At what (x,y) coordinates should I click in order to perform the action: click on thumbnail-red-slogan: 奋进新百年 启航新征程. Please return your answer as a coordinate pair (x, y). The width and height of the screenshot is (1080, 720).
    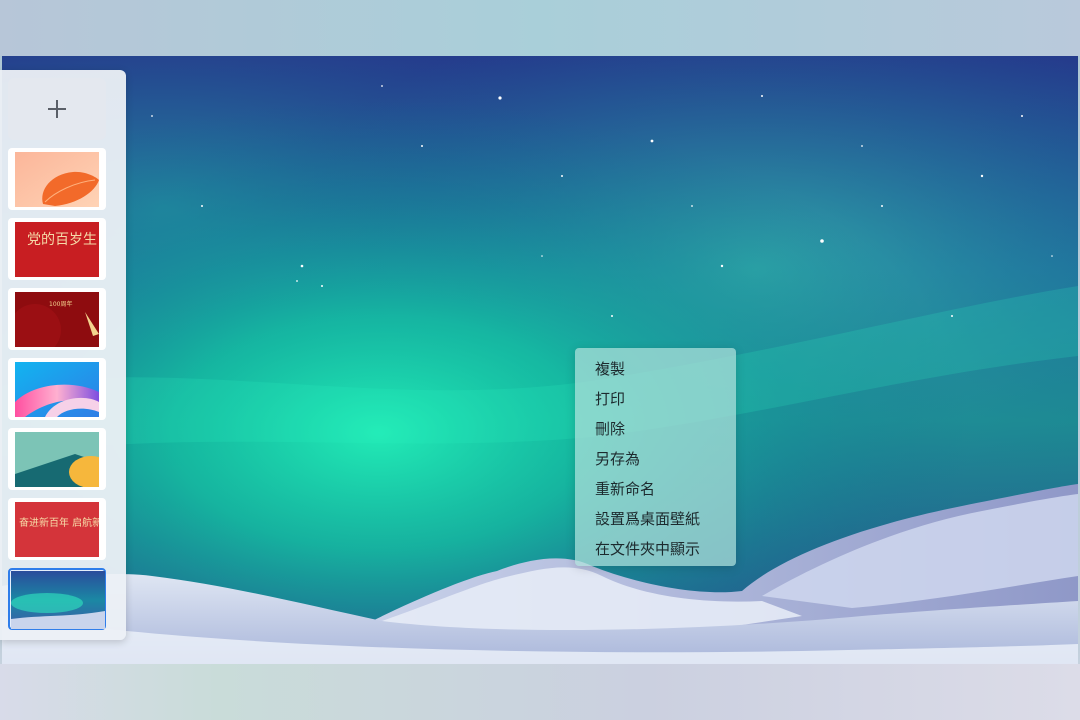
    Looking at the image, I should click on (57, 529).